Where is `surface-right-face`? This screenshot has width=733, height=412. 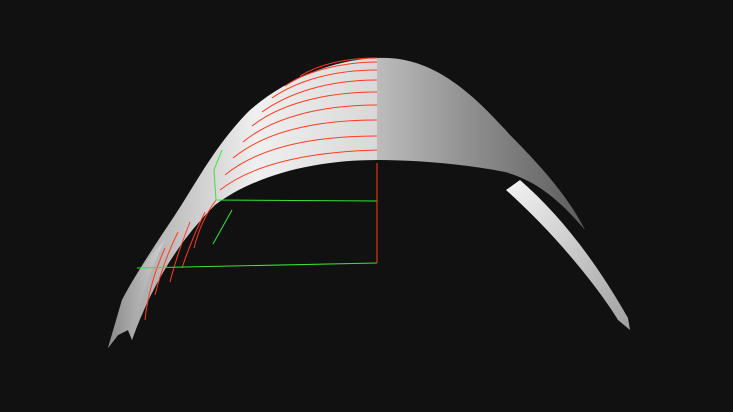 surface-right-face is located at coordinates (481, 144).